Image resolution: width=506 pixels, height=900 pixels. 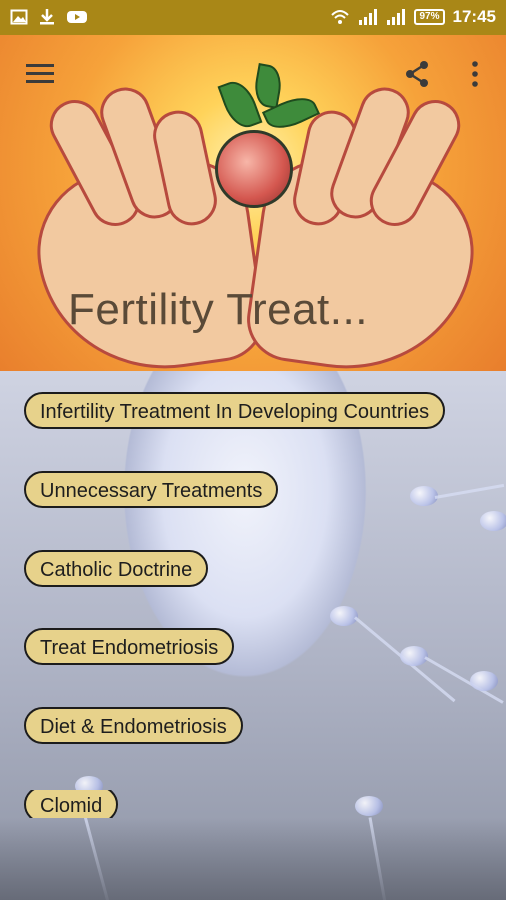 I want to click on leaf, so click(x=268, y=86).